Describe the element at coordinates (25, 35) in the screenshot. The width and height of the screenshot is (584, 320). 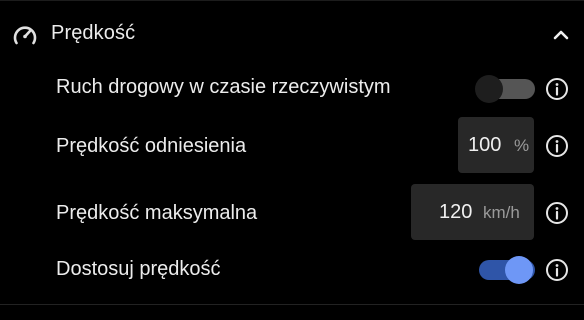
I see `speedometer-icon` at that location.